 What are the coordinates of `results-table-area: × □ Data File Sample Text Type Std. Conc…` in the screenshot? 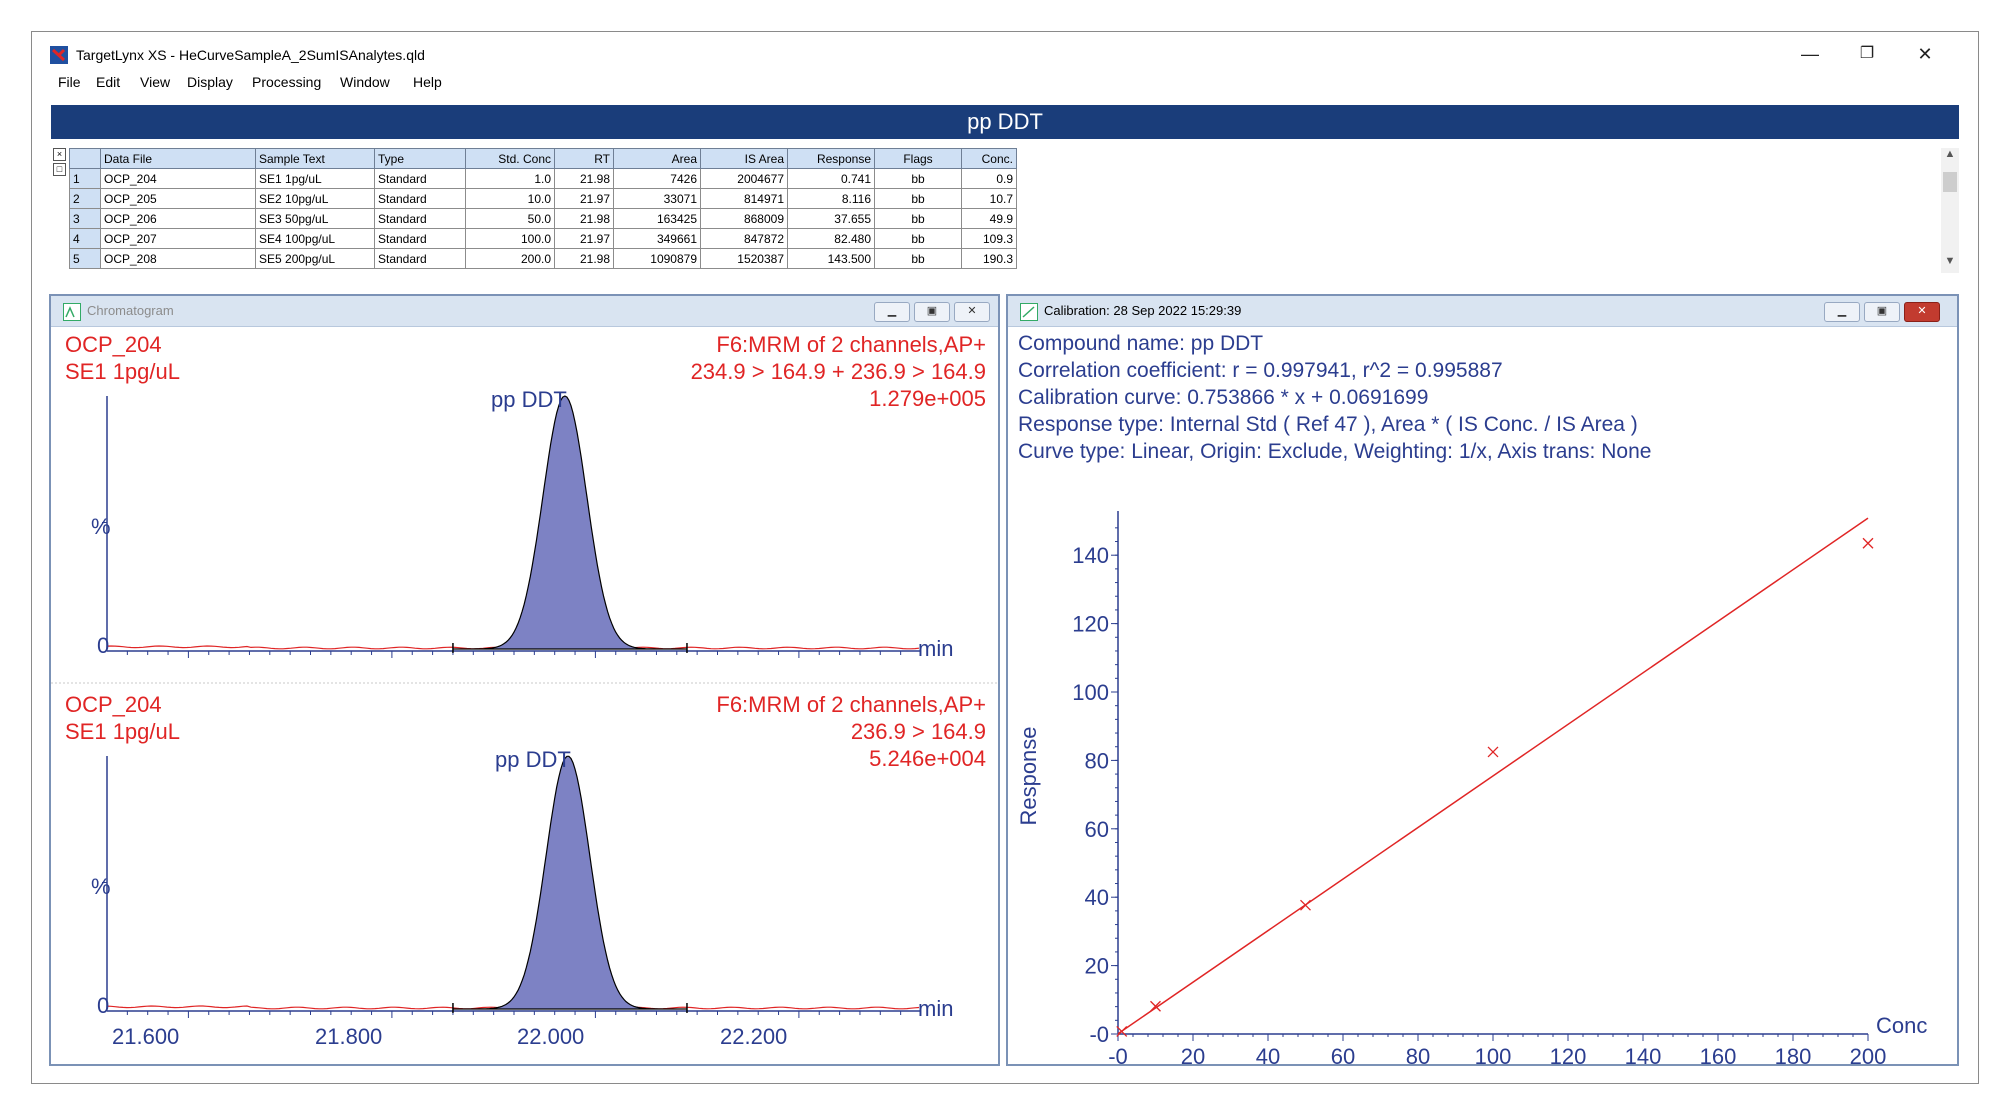 It's located at (1005, 210).